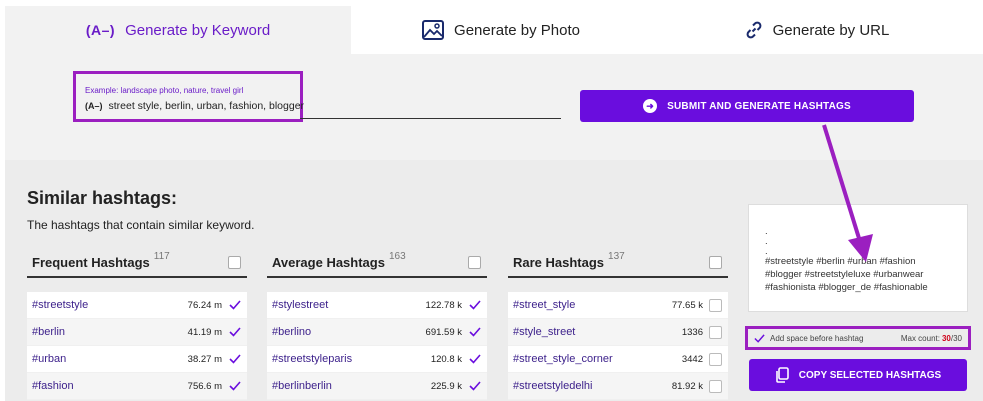  Describe the element at coordinates (446, 359) in the screenshot. I see `hashtag-count: 120.8 k` at that location.